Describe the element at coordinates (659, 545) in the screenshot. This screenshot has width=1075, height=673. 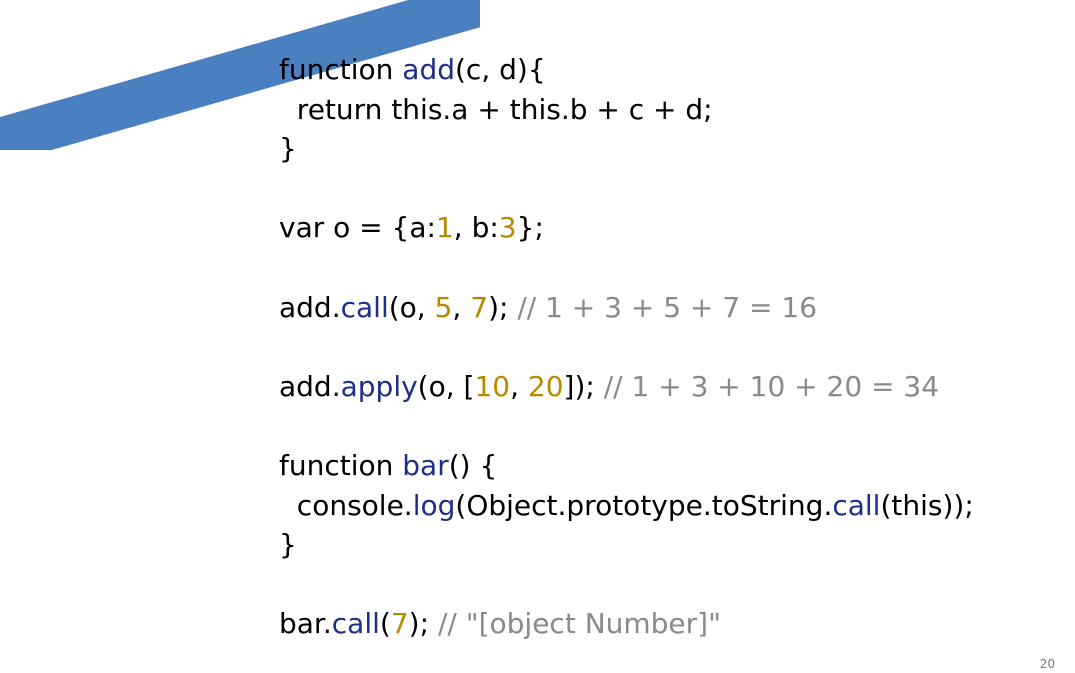
I see `code-line-13: }` at that location.